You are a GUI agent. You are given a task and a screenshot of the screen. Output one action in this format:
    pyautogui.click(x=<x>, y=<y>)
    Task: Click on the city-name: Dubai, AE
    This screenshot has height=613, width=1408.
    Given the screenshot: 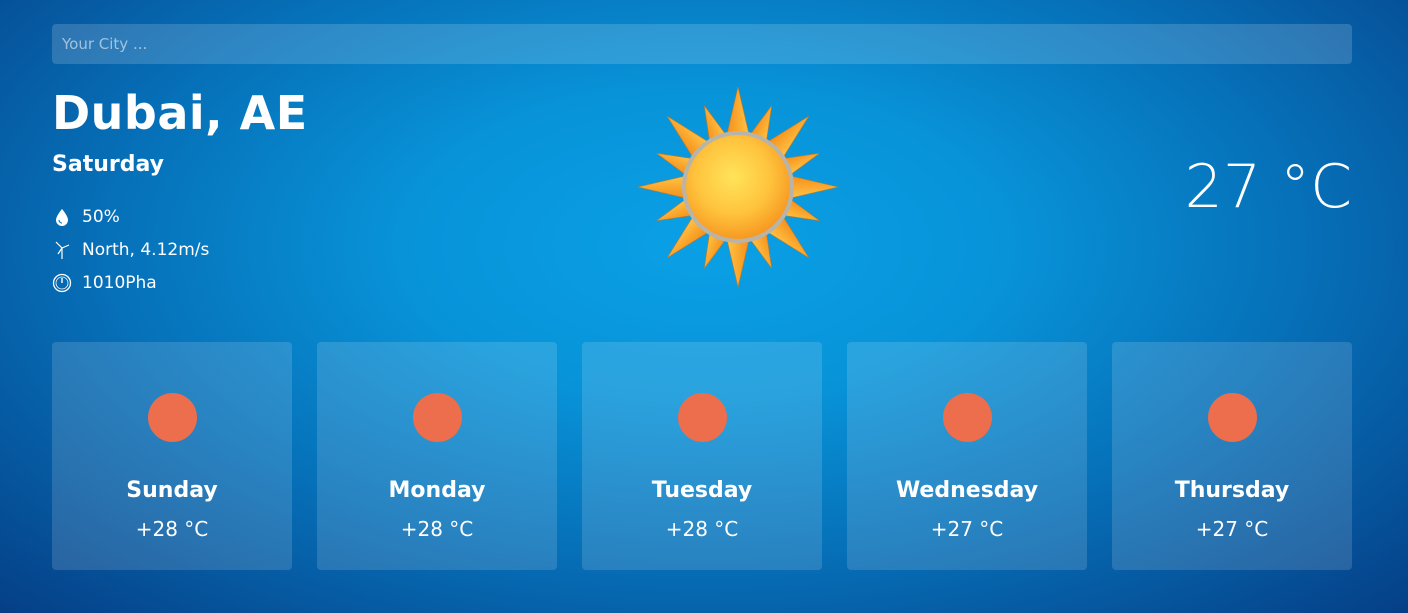 What is the action you would take?
    pyautogui.click(x=180, y=113)
    